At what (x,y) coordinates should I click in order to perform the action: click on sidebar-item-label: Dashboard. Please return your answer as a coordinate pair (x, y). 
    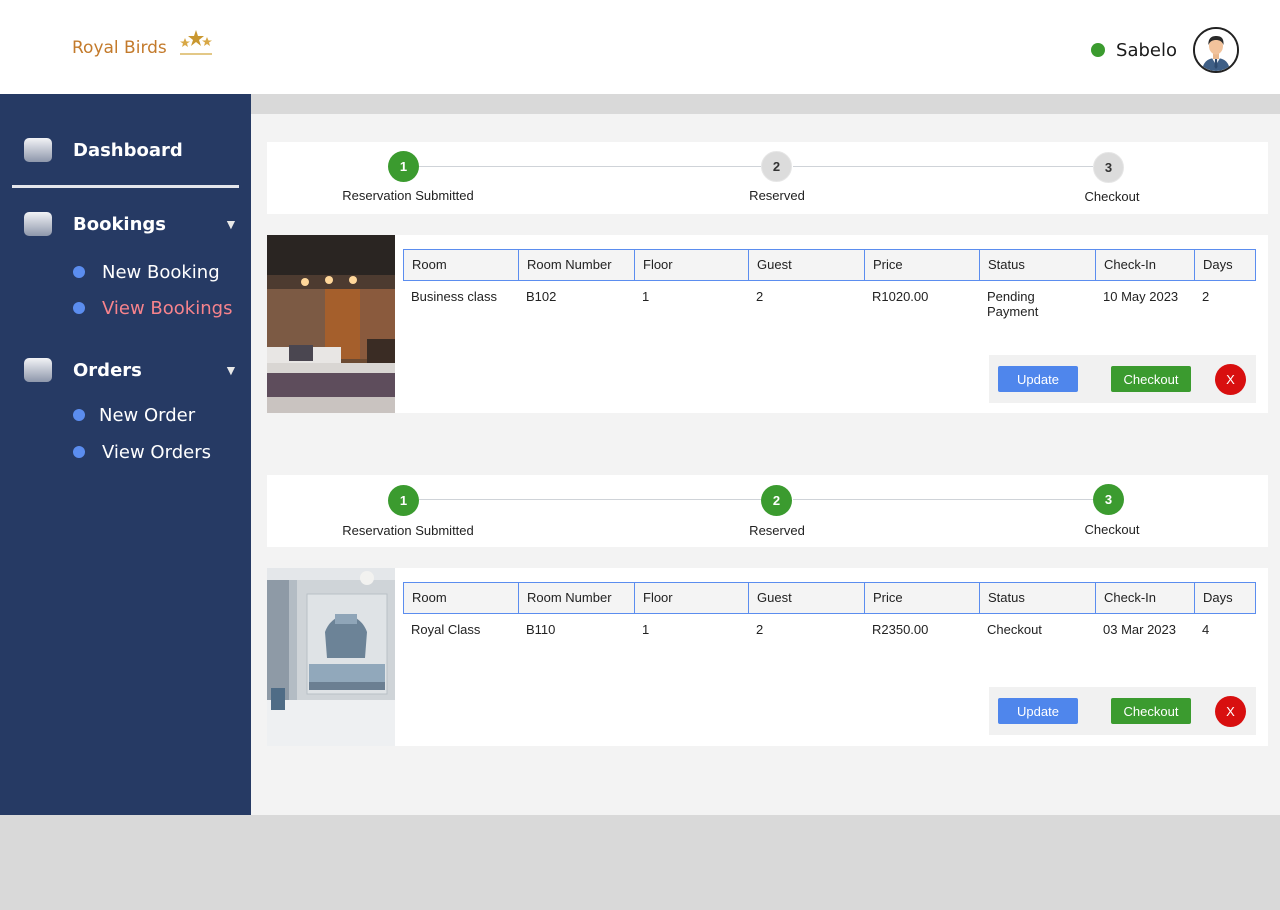
    Looking at the image, I should click on (128, 150).